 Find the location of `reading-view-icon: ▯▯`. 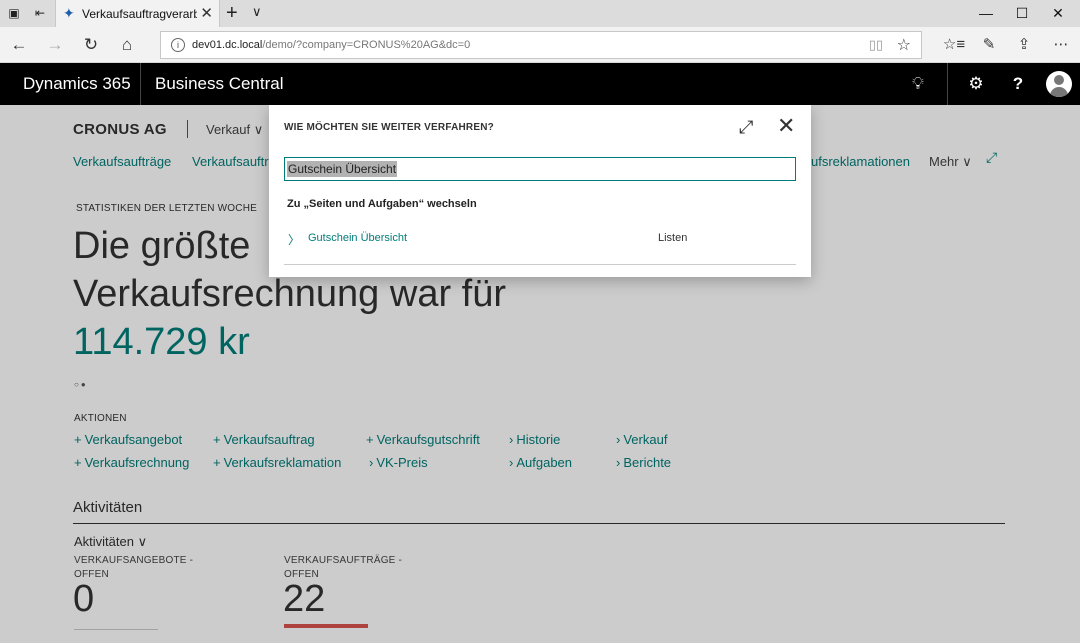

reading-view-icon: ▯▯ is located at coordinates (876, 45).